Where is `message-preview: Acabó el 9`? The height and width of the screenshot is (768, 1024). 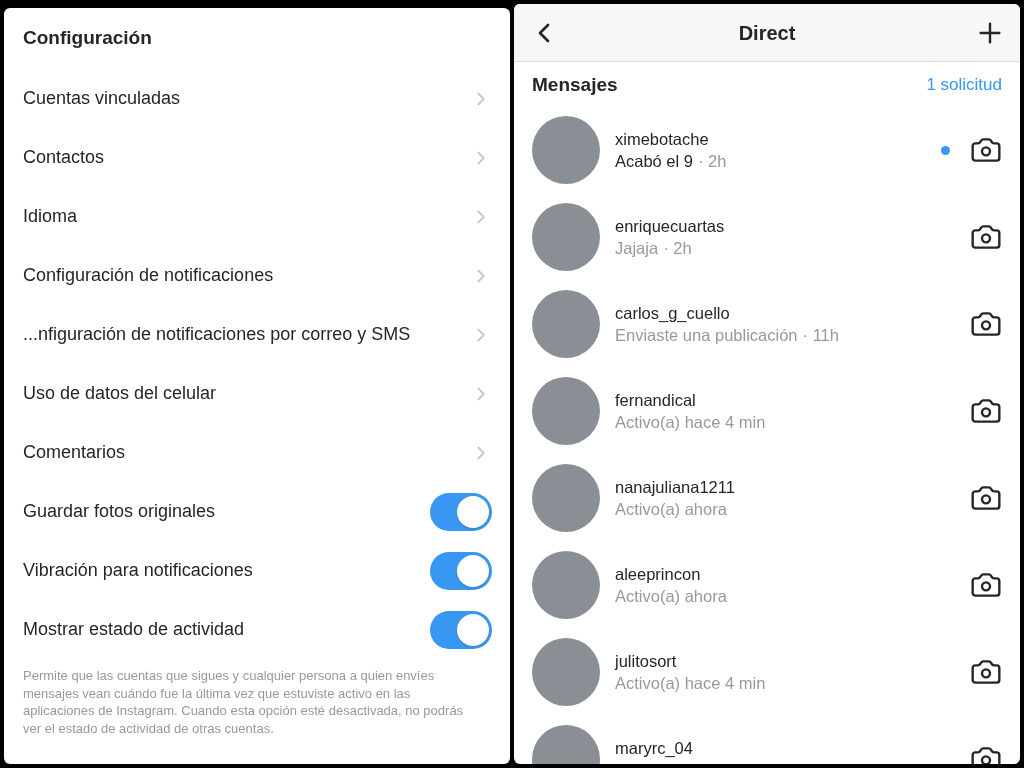
message-preview: Acabó el 9 is located at coordinates (654, 161).